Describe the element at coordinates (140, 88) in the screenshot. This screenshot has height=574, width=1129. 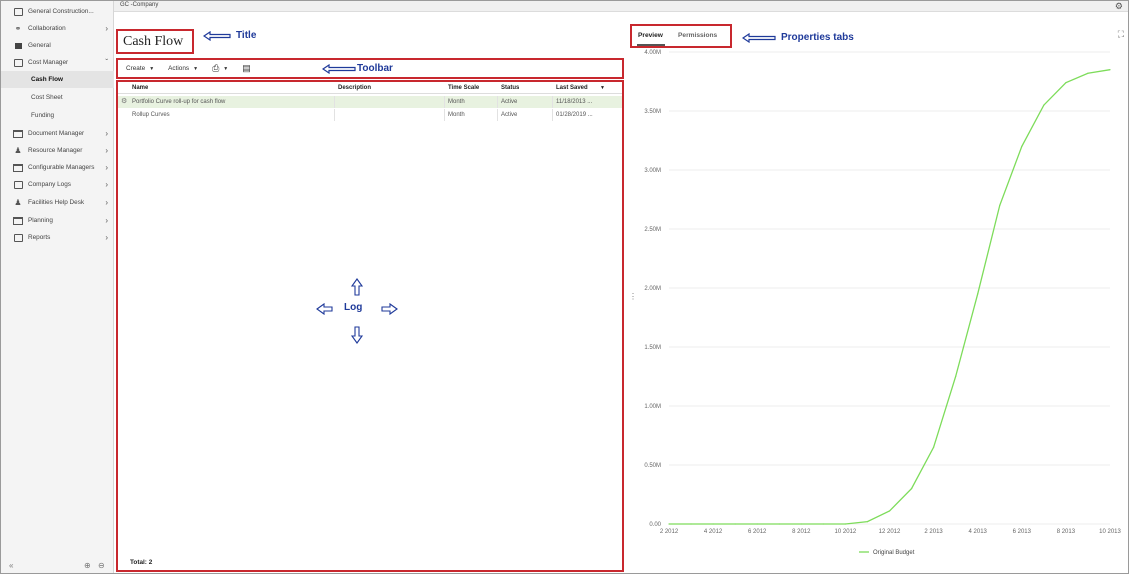
I see `column-header-name: Name` at that location.